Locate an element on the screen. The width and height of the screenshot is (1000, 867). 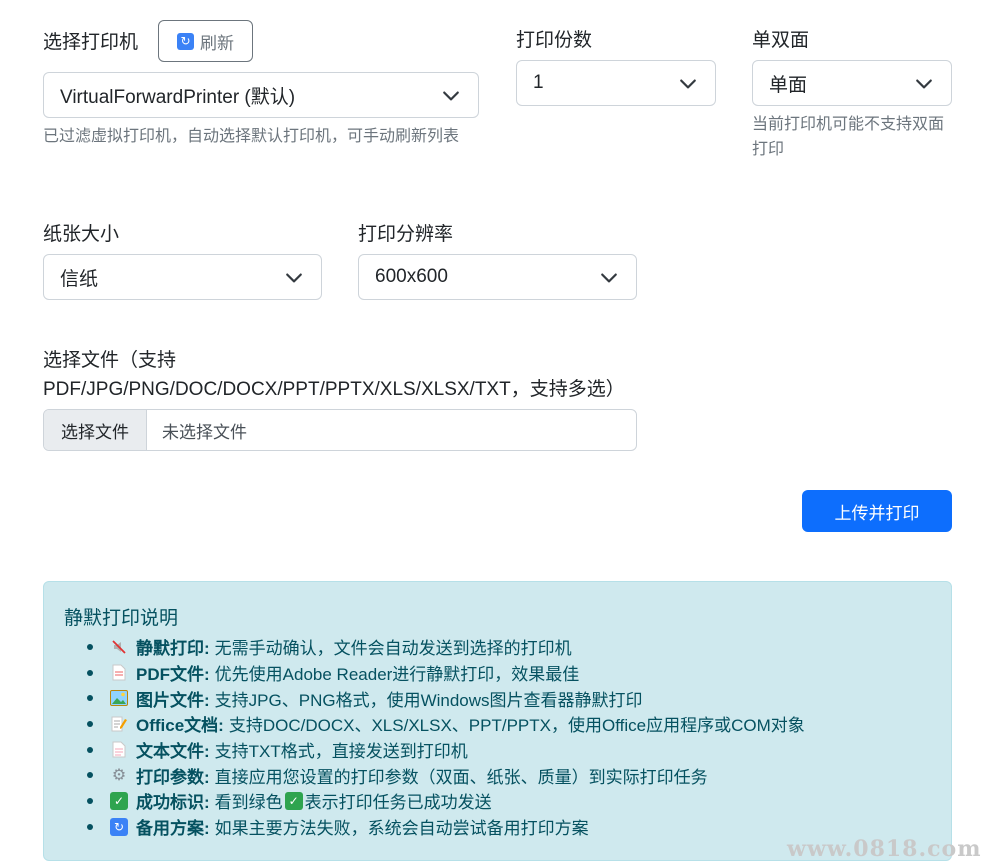
info-item-text: 无需手动确认，文件会自动发送到选择的打印机 is located at coordinates (393, 649).